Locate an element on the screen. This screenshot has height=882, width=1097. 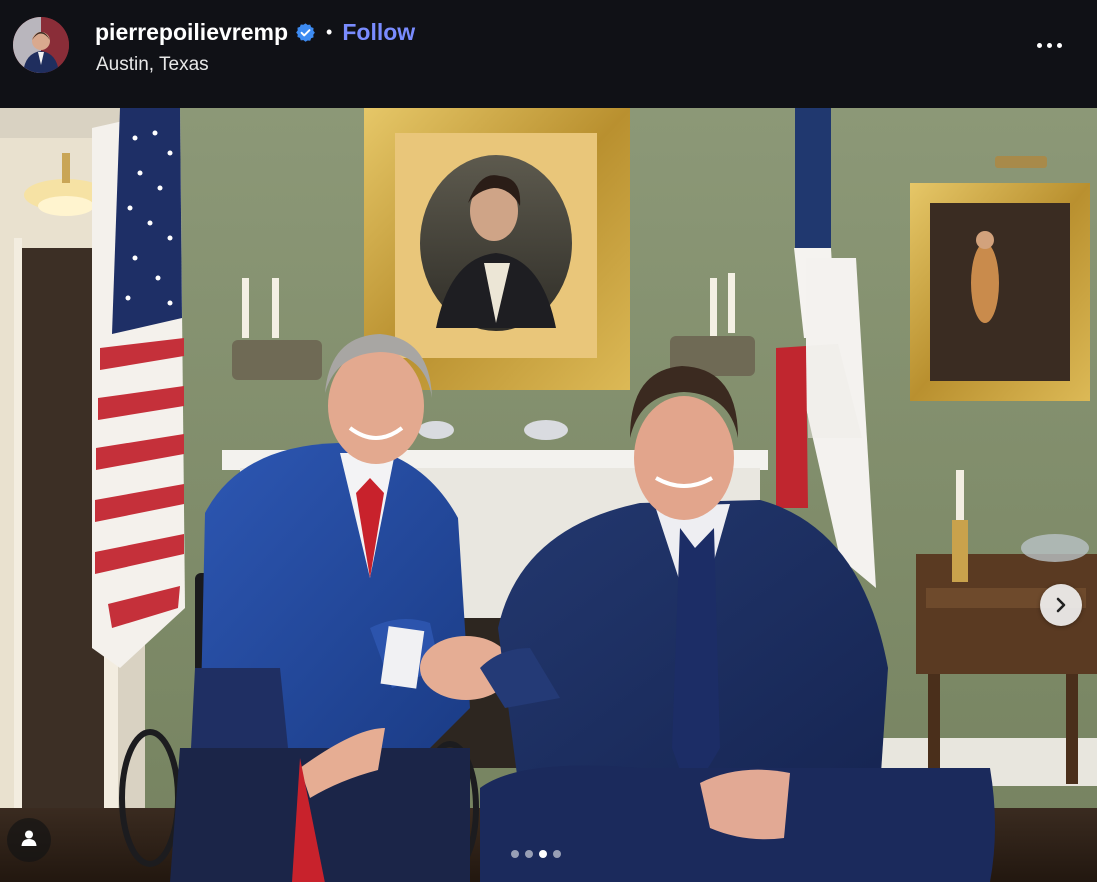
profile-avatar is located at coordinates (41, 45).